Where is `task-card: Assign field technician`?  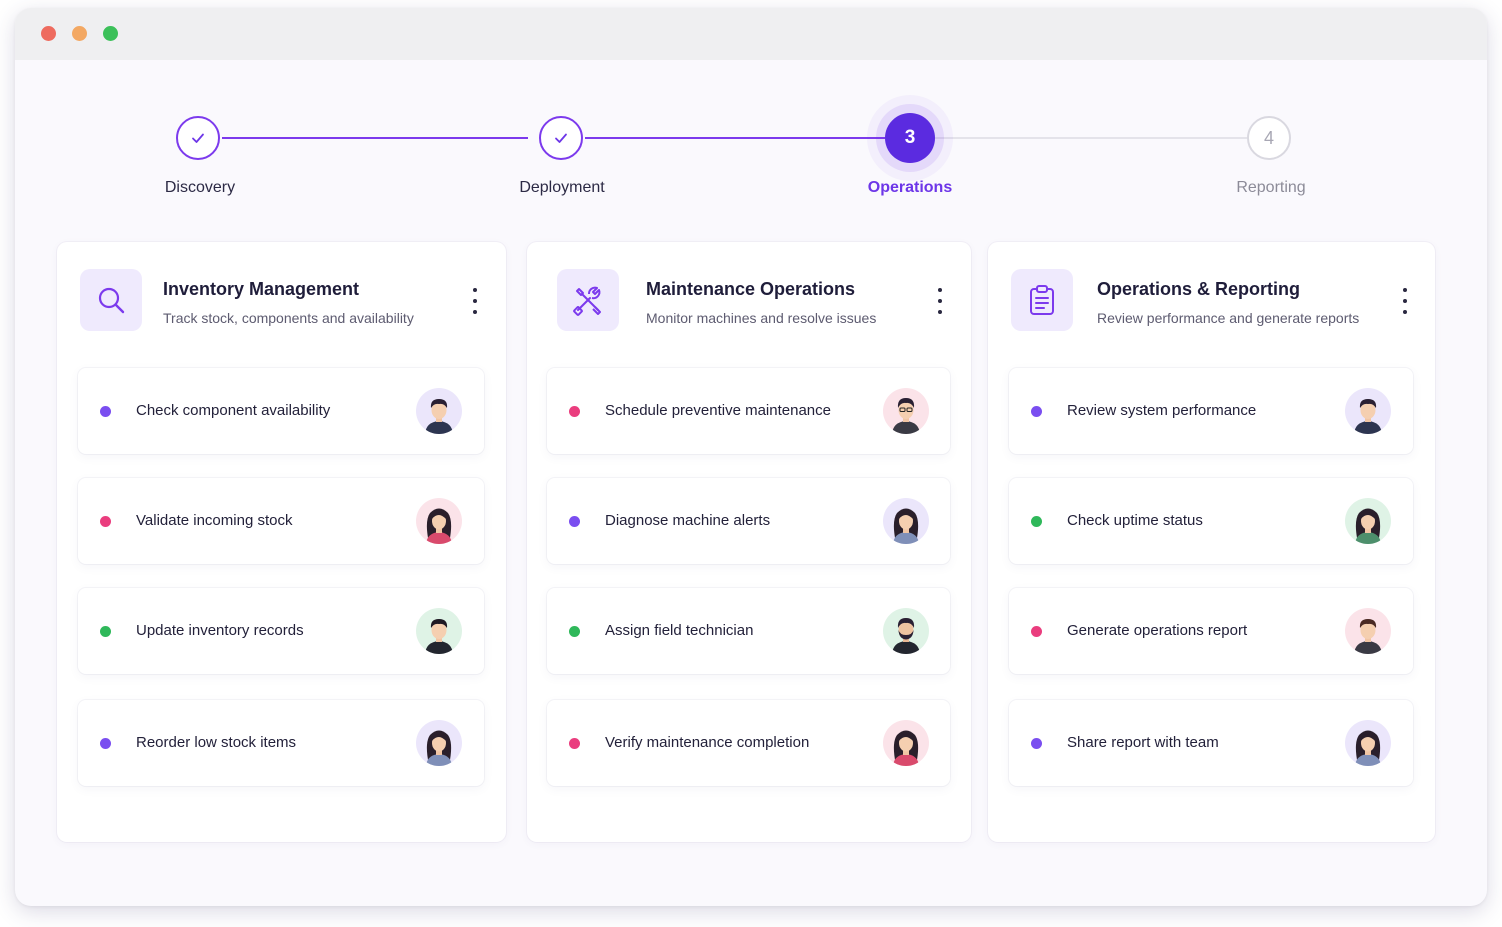
task-card: Assign field technician is located at coordinates (748, 631).